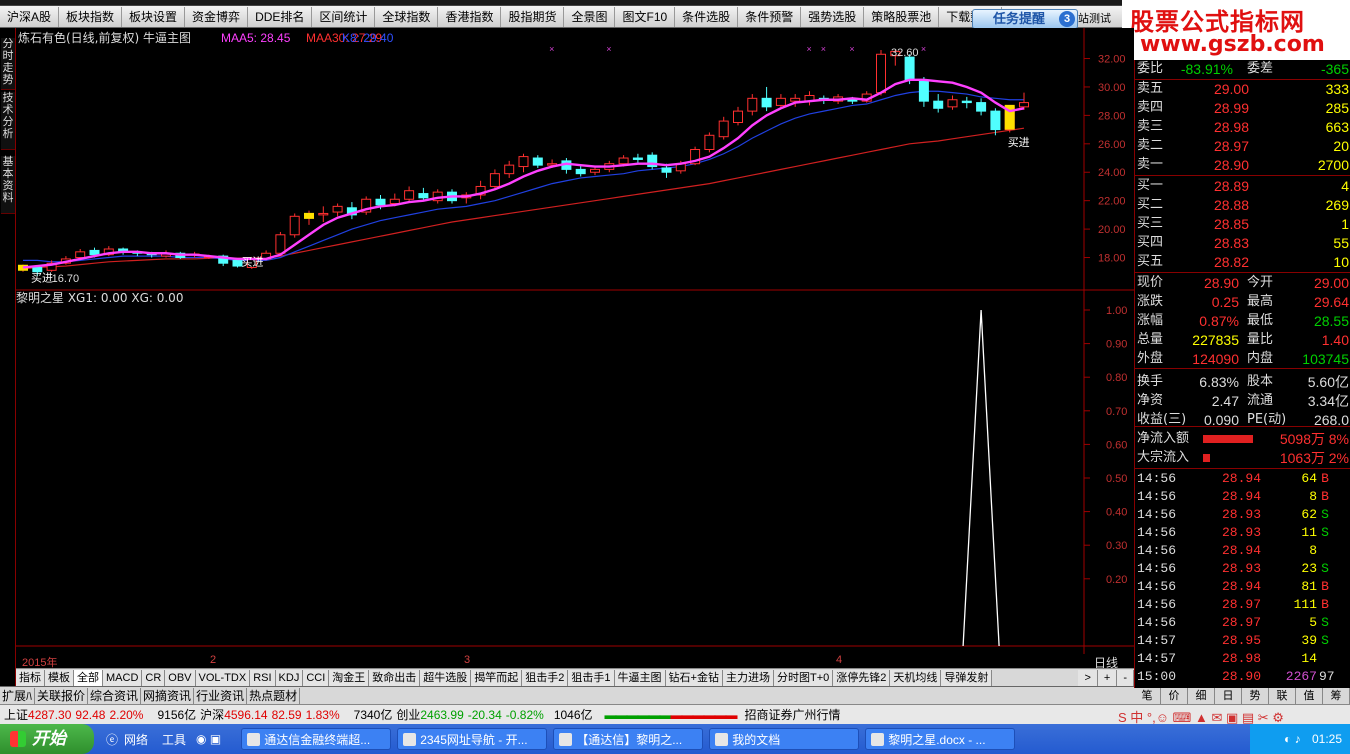  Describe the element at coordinates (916, 677) in the screenshot. I see `indicator-tab: 天机均线` at that location.